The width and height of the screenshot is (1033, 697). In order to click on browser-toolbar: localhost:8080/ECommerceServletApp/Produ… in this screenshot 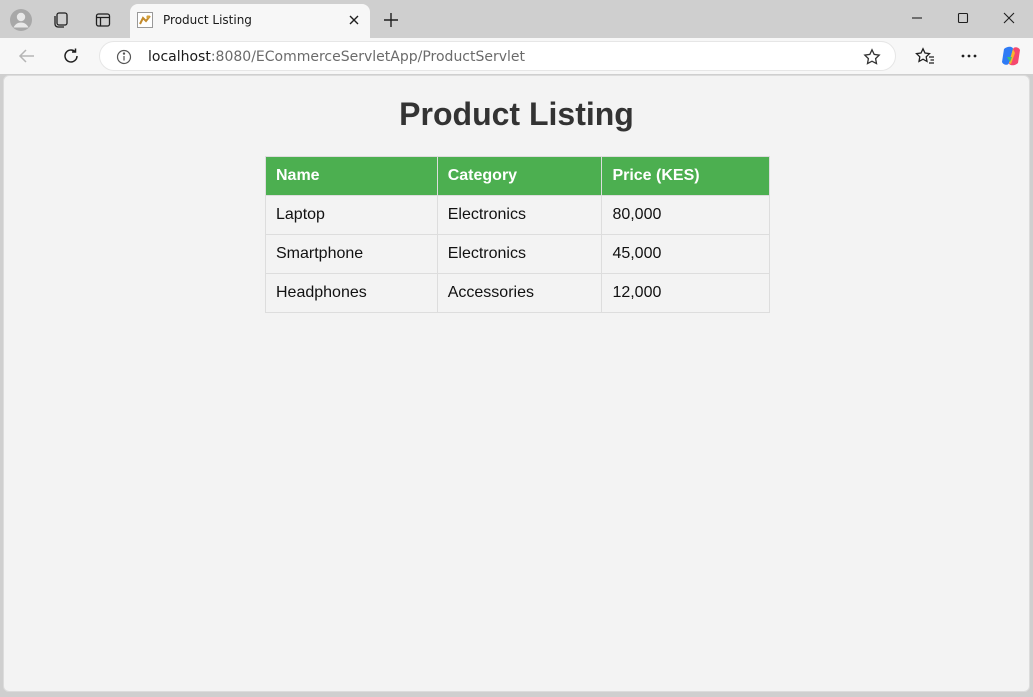, I will do `click(516, 56)`.